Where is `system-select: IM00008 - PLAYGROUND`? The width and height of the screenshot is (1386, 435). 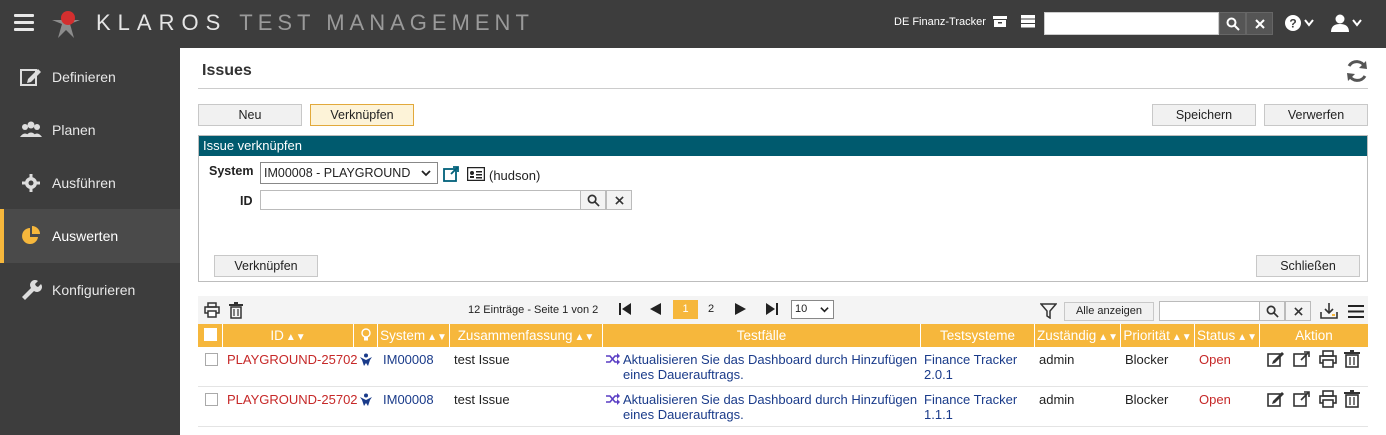 system-select: IM00008 - PLAYGROUND is located at coordinates (349, 173).